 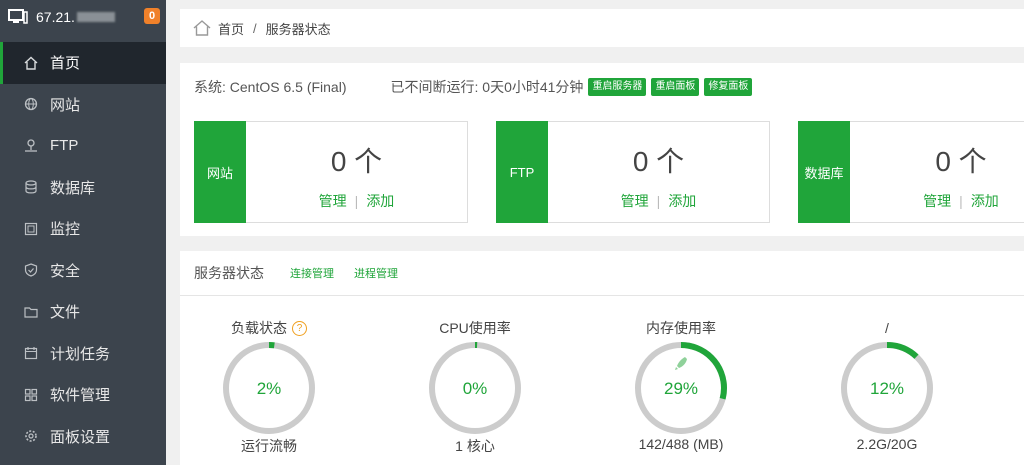 What do you see at coordinates (259, 328) in the screenshot?
I see `gauge-title: 负载状态` at bounding box center [259, 328].